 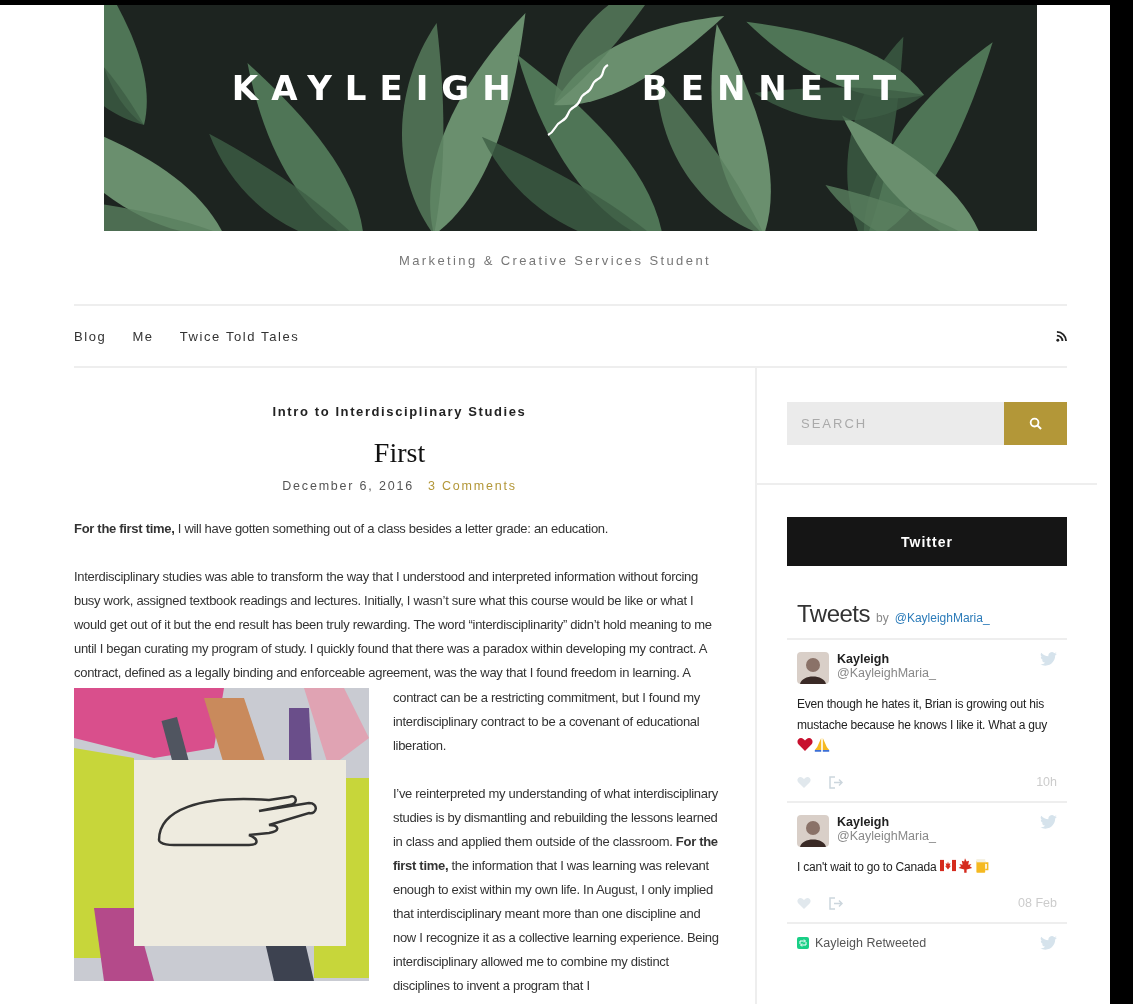 What do you see at coordinates (922, 714) in the screenshot?
I see `tweet-text: Even though he hates it, Brian is growing out his mustache because he knows I like it. What a guy` at bounding box center [922, 714].